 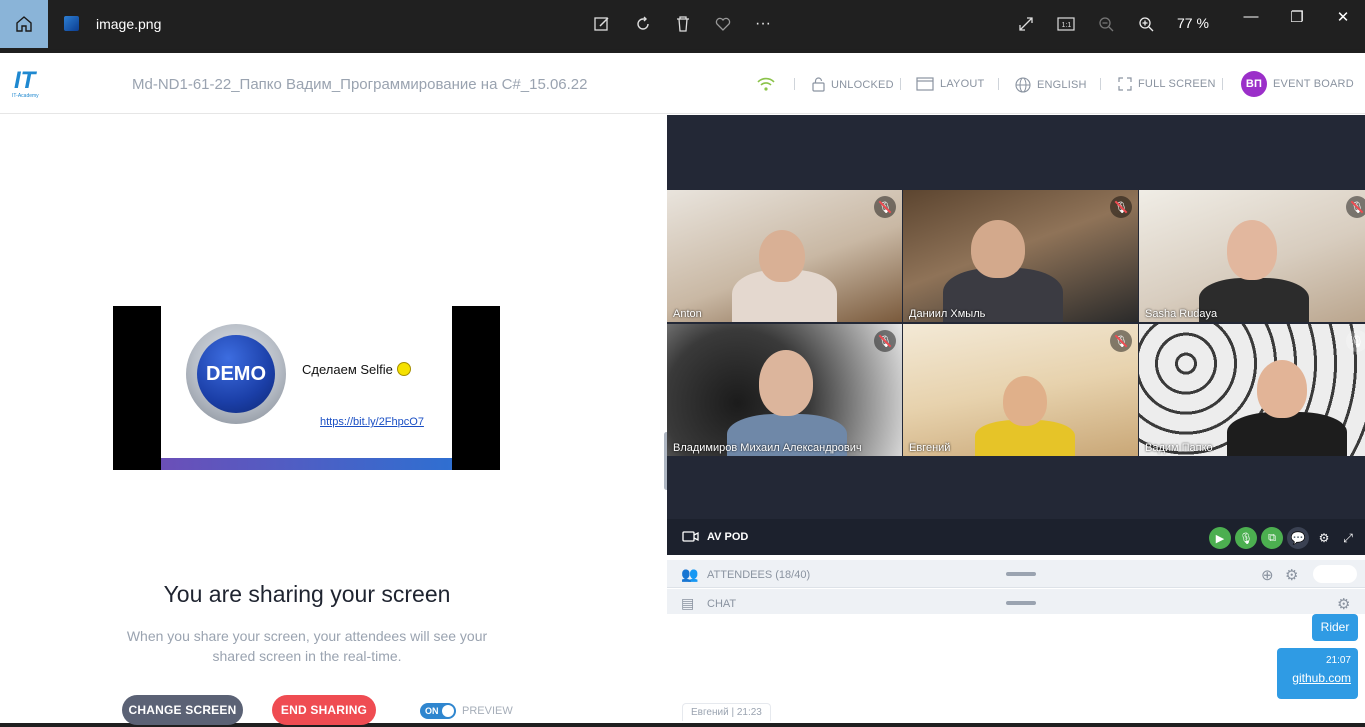 What do you see at coordinates (1016, 537) in the screenshot?
I see `av-pod-toolbar: AV POD ▶ 🎙 ⧉ 💬 ⚙ ⤢` at bounding box center [1016, 537].